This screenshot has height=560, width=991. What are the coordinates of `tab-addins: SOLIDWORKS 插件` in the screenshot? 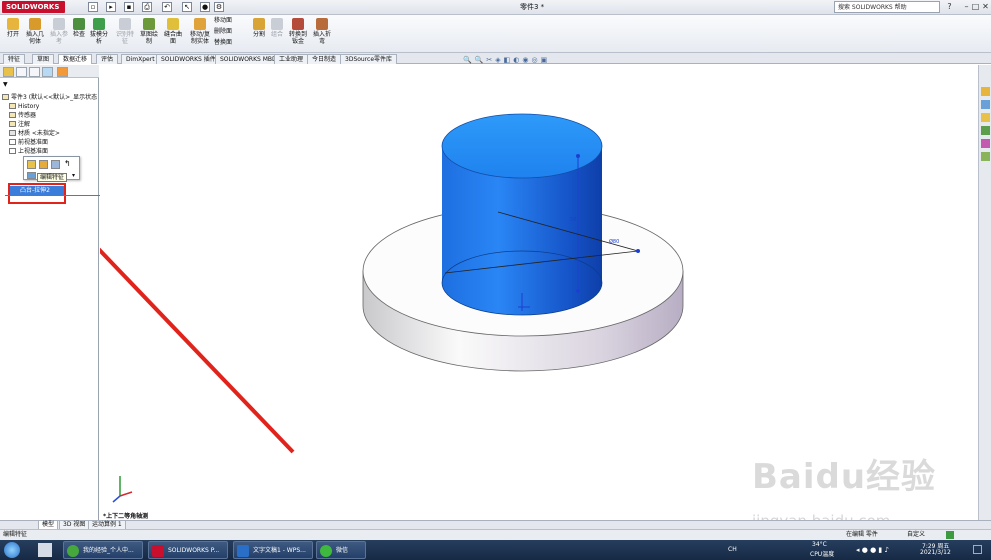 It's located at (188, 59).